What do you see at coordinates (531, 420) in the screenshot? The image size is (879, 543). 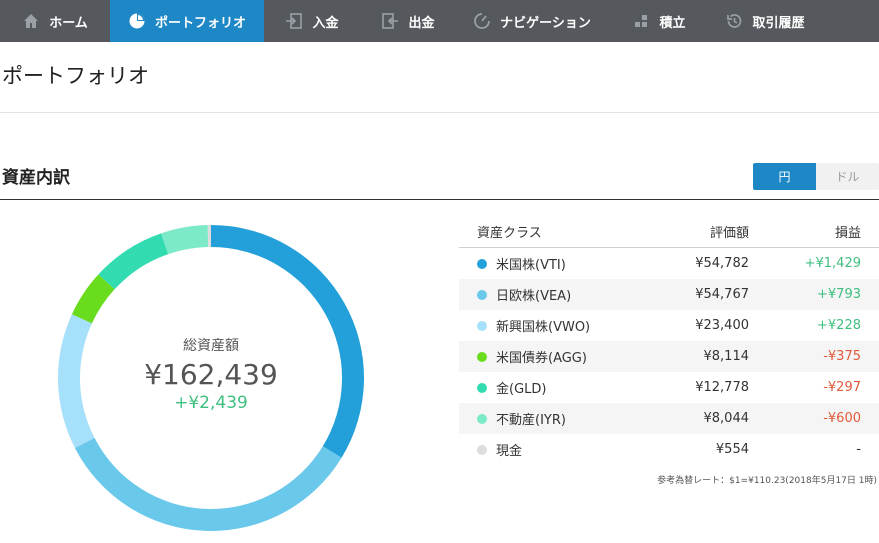 I see `asset-name: 不動産(IYR)` at bounding box center [531, 420].